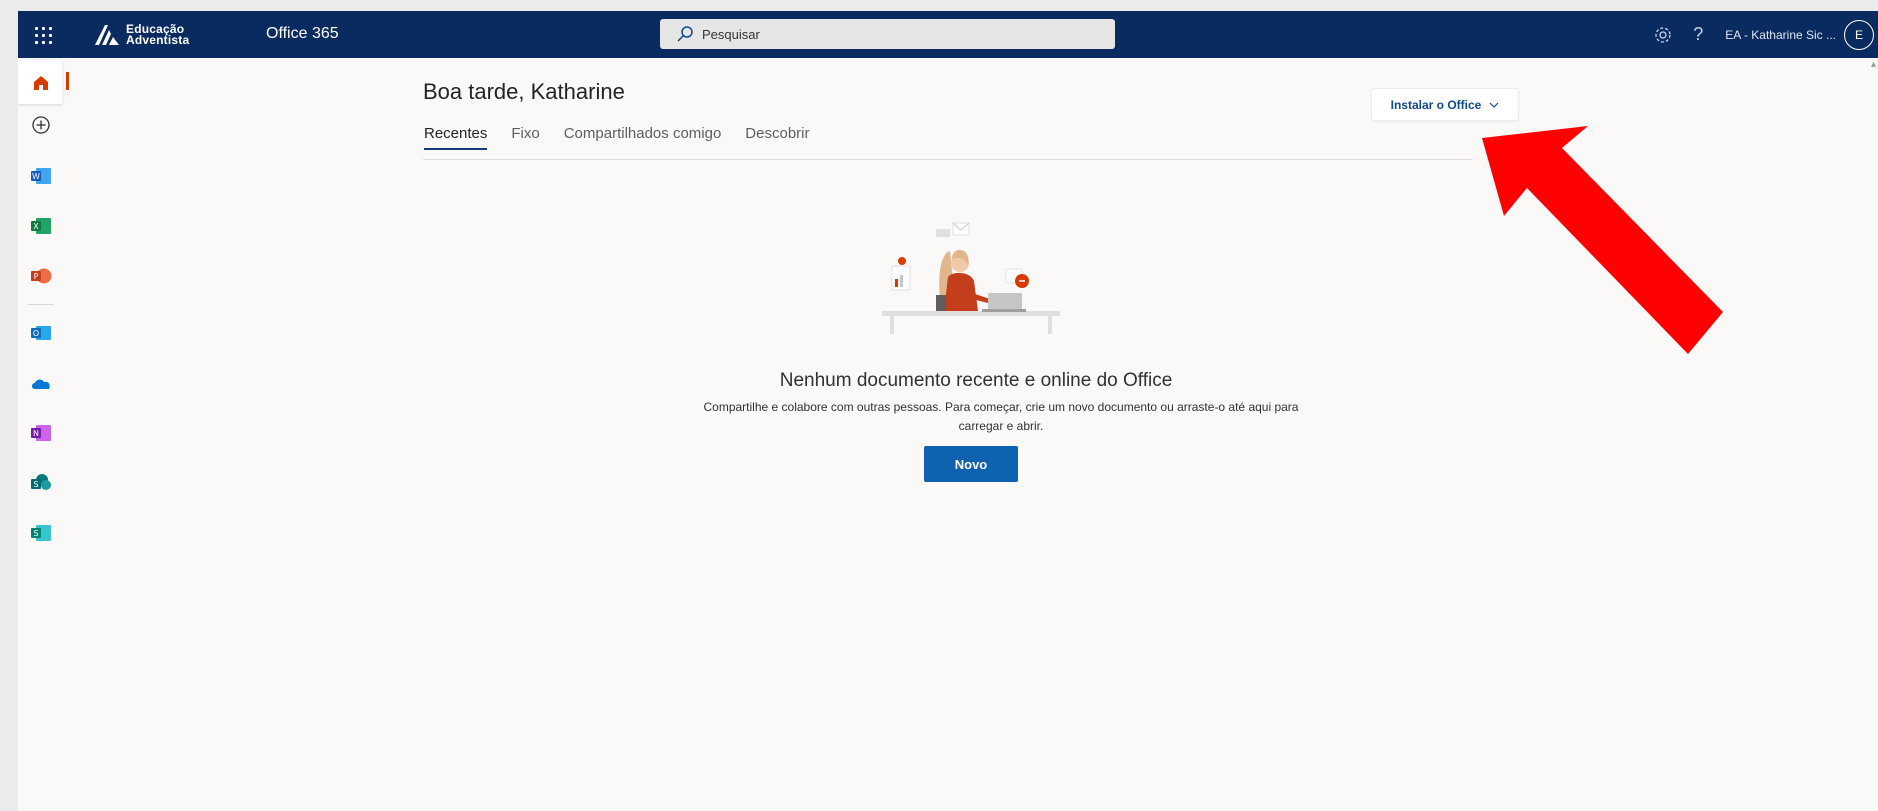 This screenshot has height=811, width=1878. What do you see at coordinates (107, 35) in the screenshot?
I see `org-logo-icon` at bounding box center [107, 35].